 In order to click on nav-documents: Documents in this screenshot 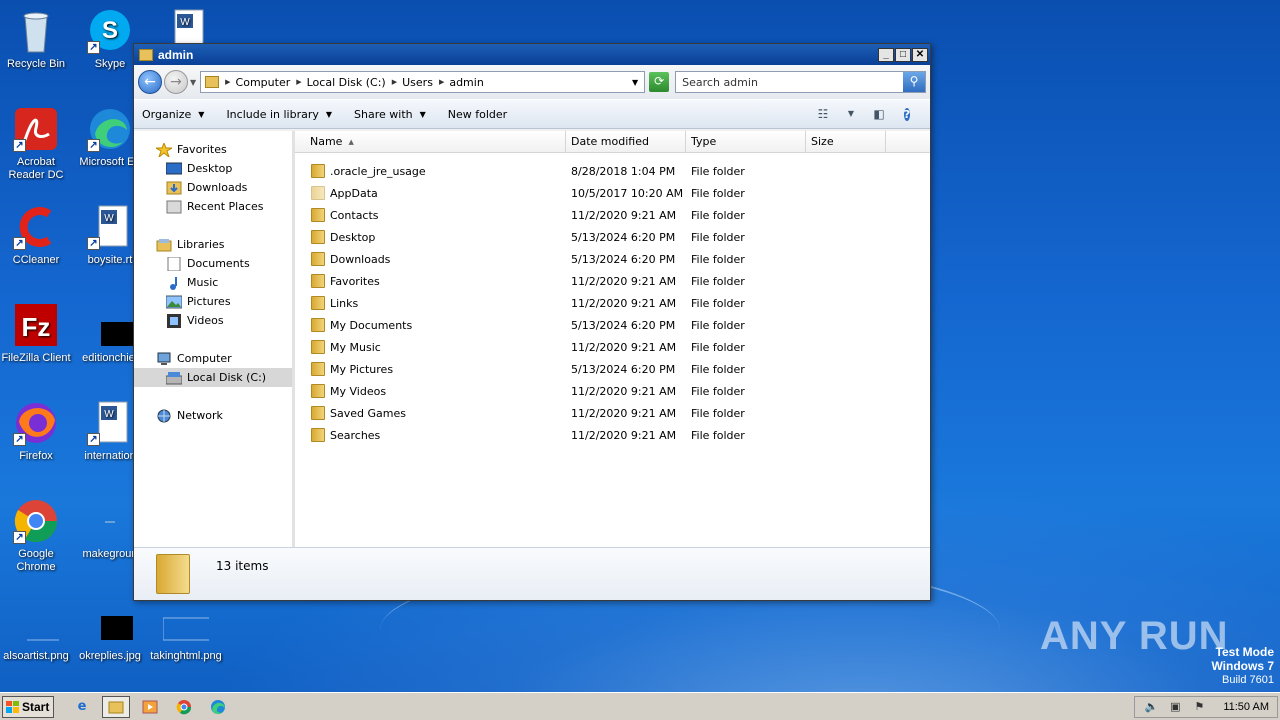, I will do `click(213, 263)`.